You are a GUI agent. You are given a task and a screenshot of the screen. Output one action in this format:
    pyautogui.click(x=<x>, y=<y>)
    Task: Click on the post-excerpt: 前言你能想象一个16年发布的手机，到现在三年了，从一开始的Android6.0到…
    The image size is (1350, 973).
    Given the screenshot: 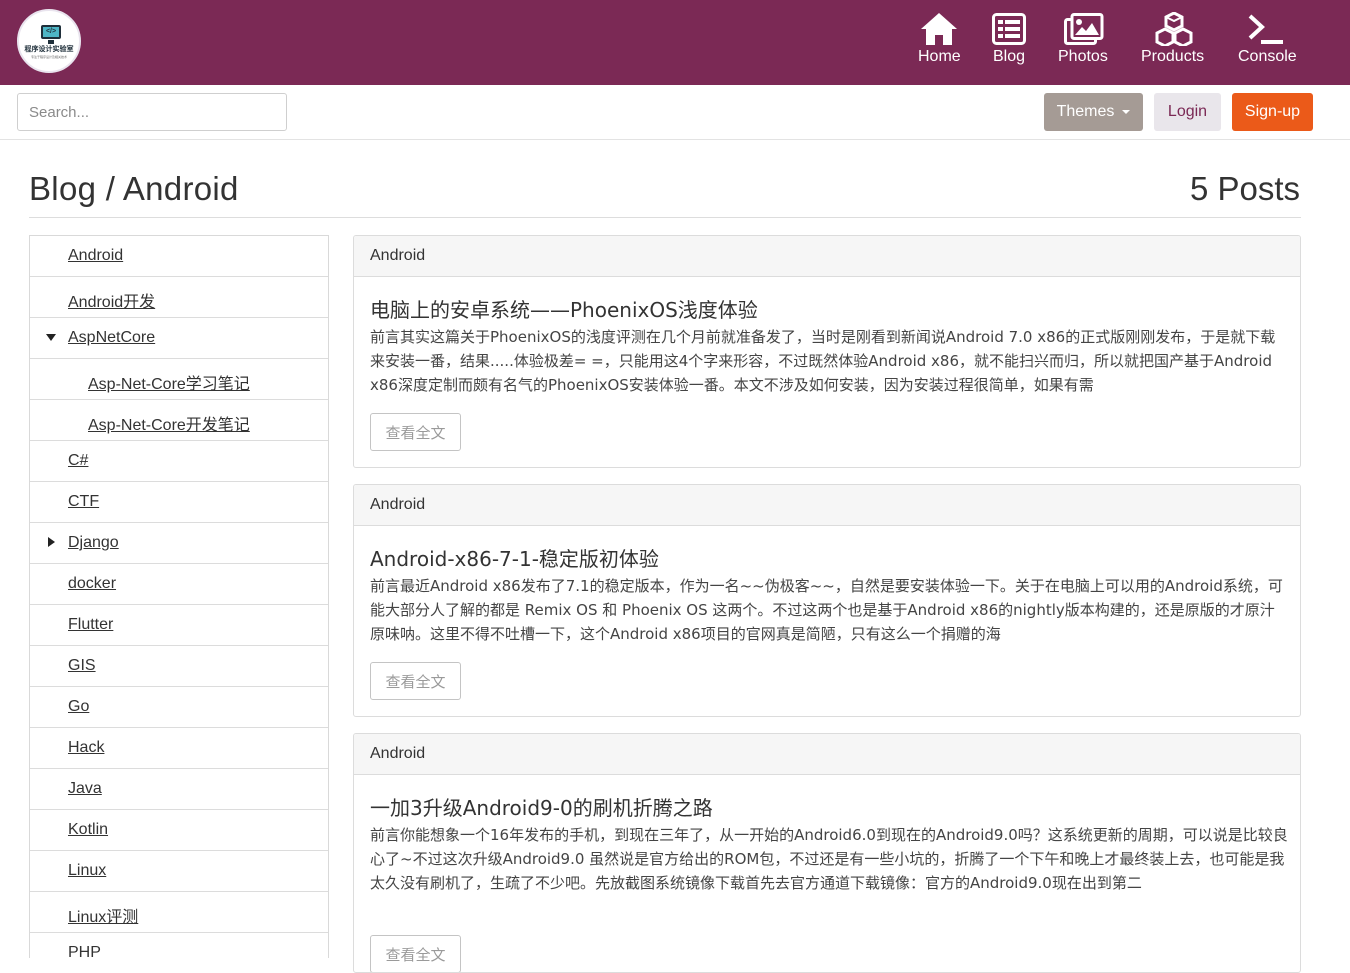 What is the action you would take?
    pyautogui.click(x=829, y=859)
    